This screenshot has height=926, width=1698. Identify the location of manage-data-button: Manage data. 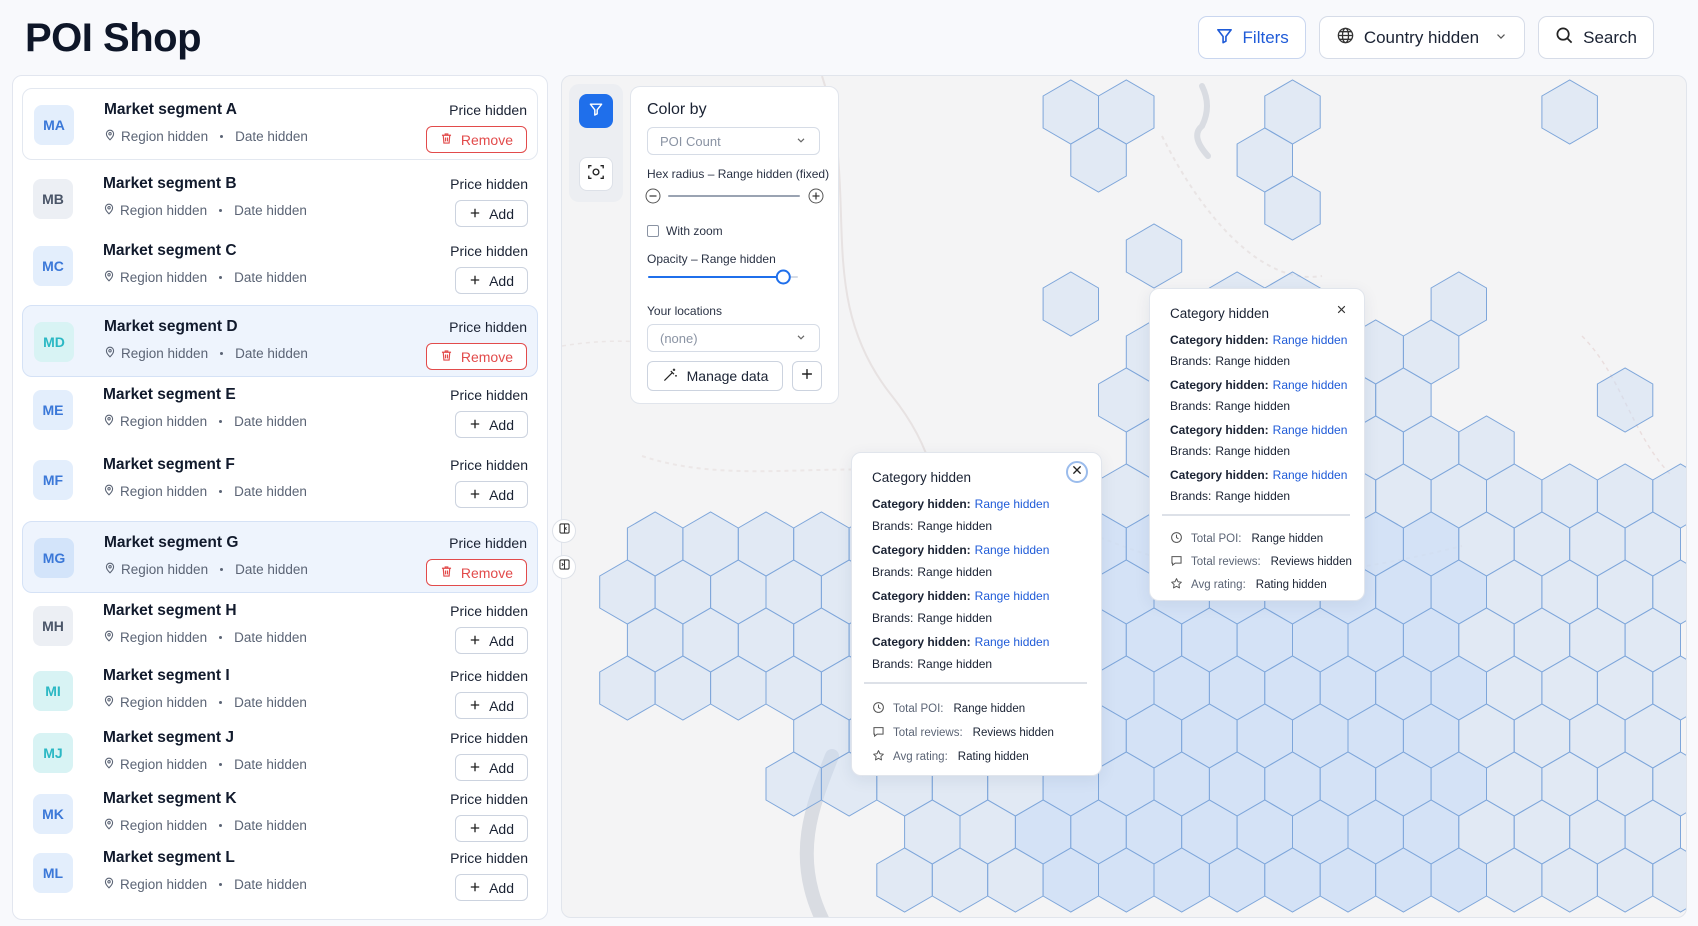
(715, 376).